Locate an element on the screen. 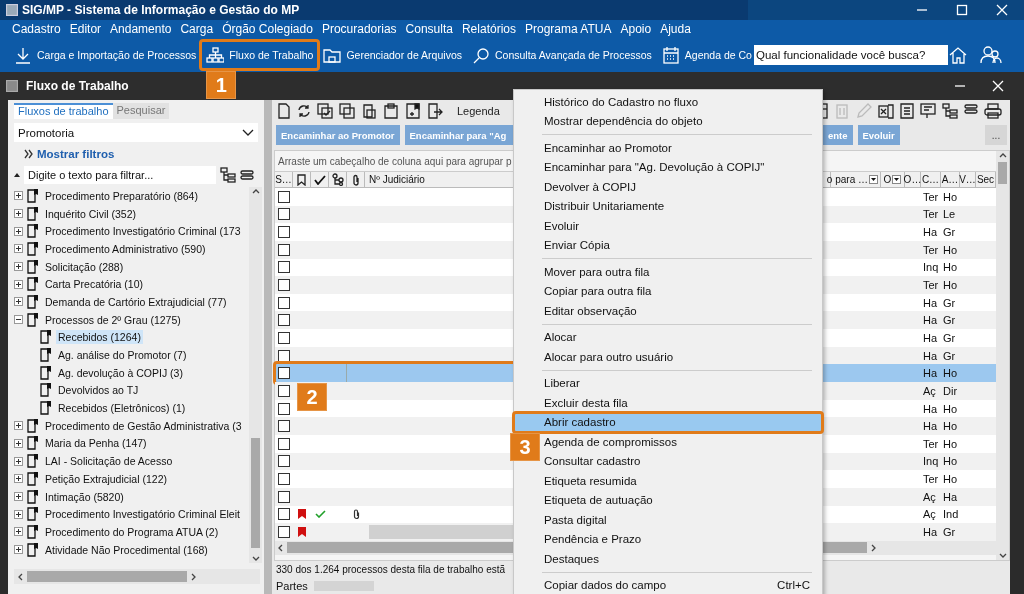 This screenshot has height=594, width=1024. step-tooltip: 1 is located at coordinates (221, 85).